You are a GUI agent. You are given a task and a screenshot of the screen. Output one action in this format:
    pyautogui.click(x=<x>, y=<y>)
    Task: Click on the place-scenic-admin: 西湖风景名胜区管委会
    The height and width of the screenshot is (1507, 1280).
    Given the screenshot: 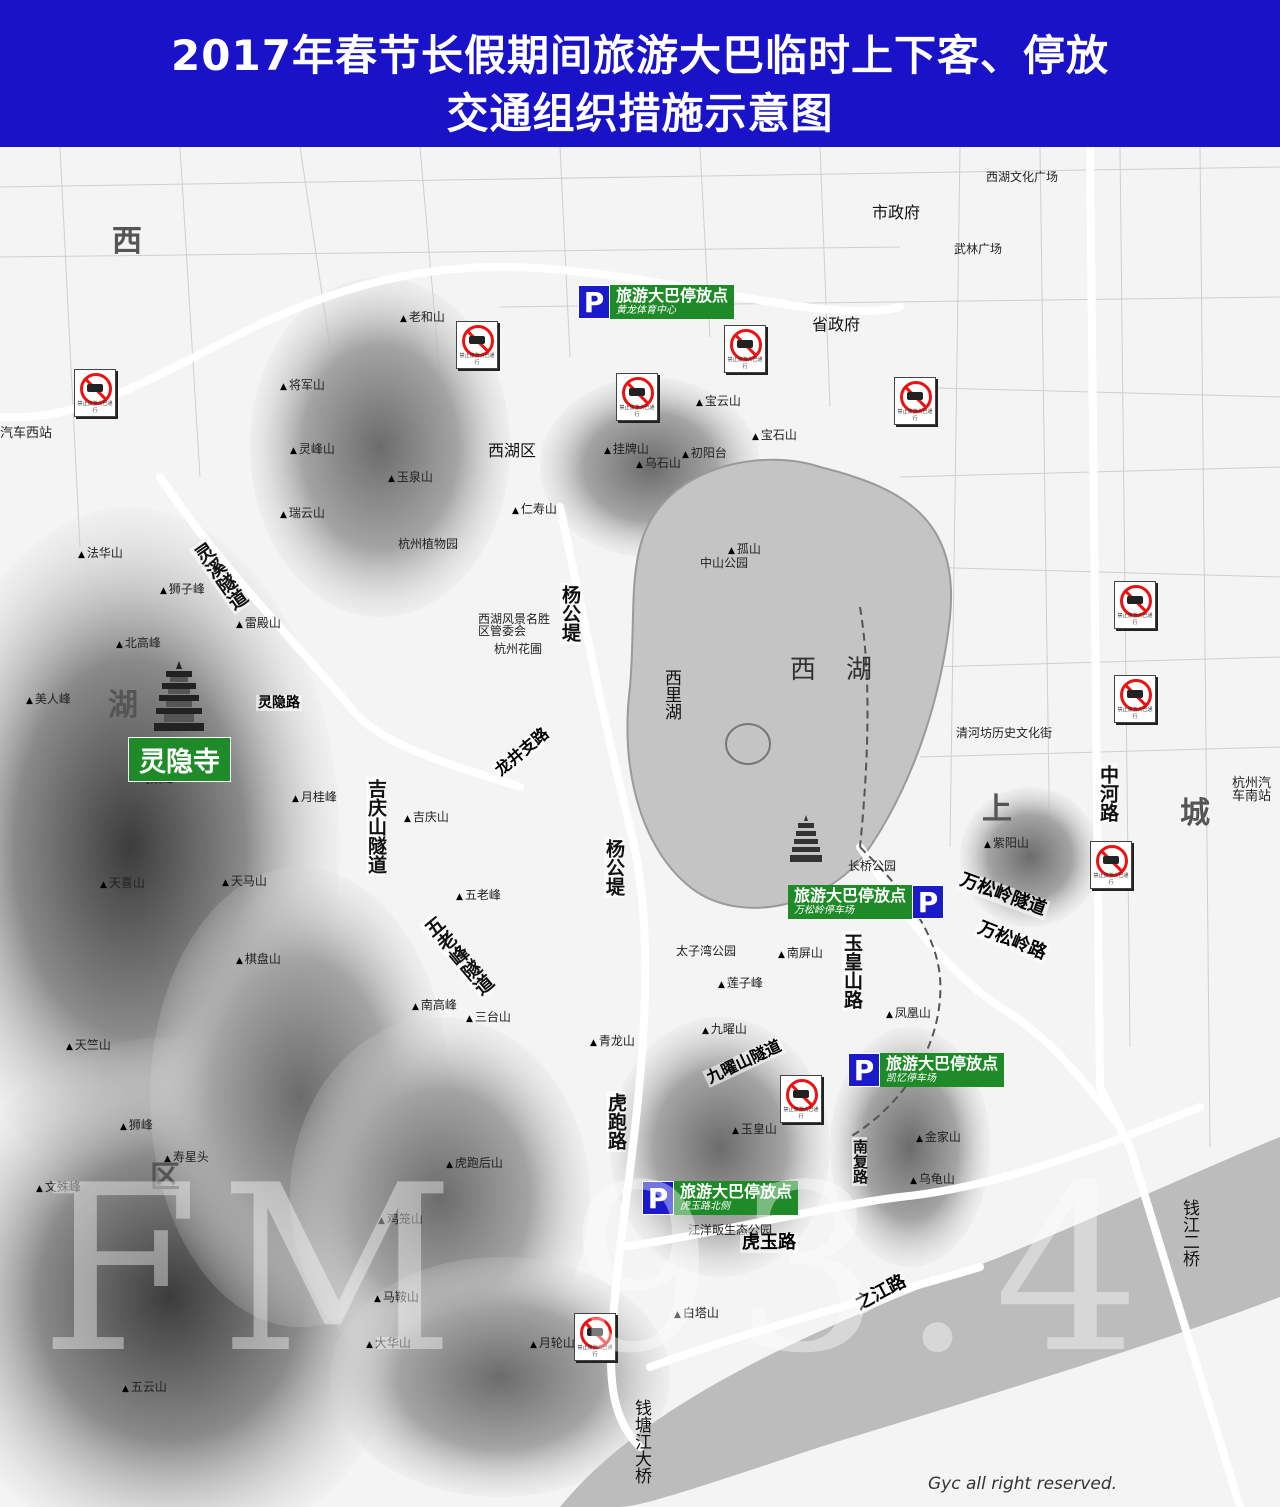 What is the action you would take?
    pyautogui.click(x=514, y=625)
    